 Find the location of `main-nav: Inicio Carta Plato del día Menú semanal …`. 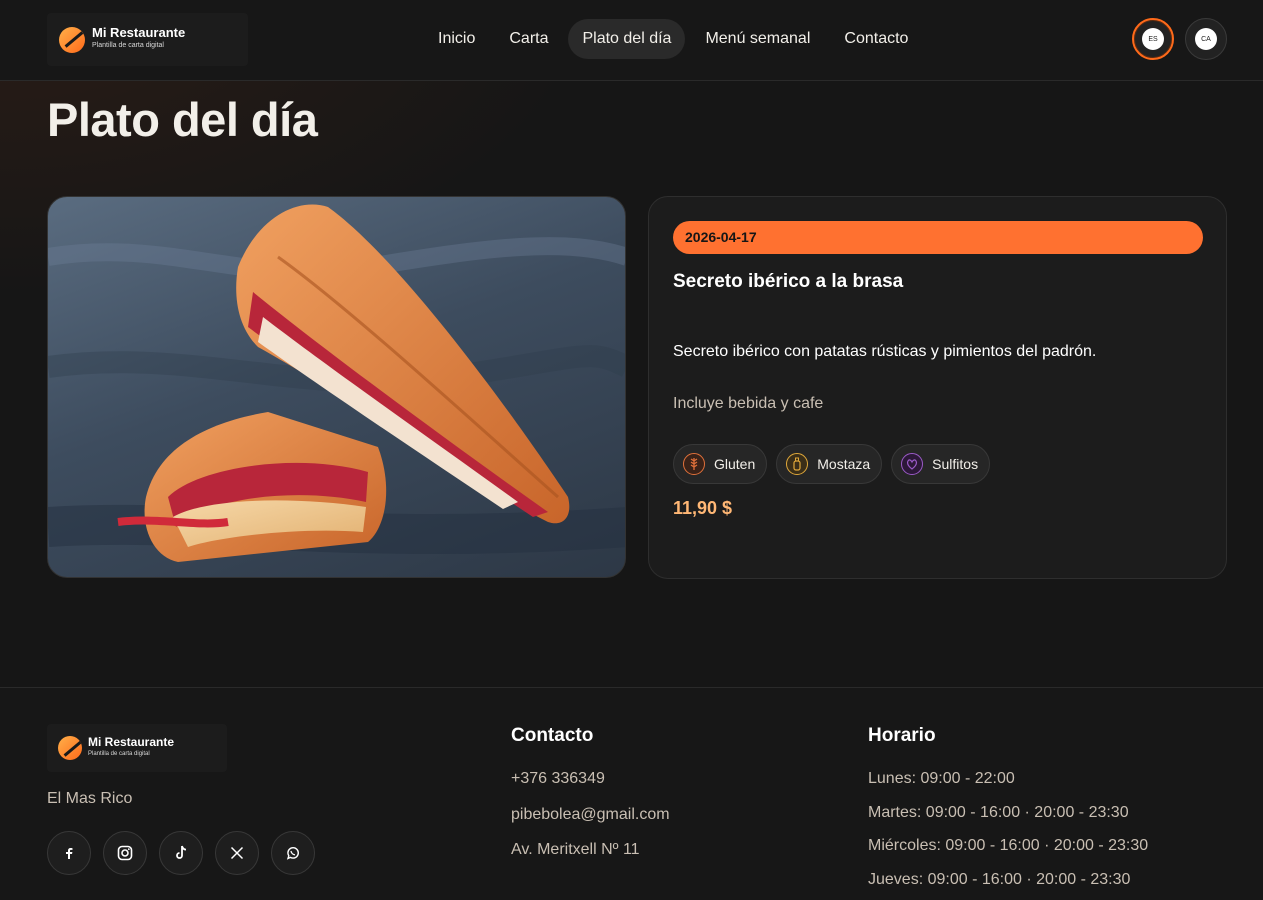

main-nav: Inicio Carta Plato del día Menú semanal … is located at coordinates (673, 39).